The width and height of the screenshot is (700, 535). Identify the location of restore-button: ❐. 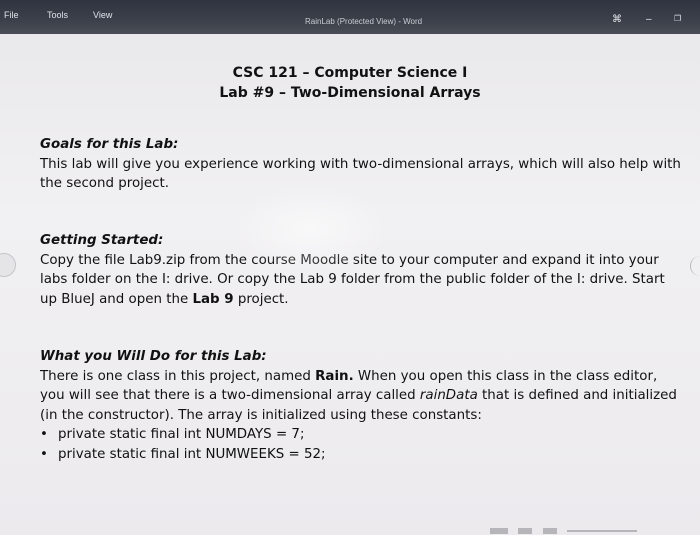
(677, 18).